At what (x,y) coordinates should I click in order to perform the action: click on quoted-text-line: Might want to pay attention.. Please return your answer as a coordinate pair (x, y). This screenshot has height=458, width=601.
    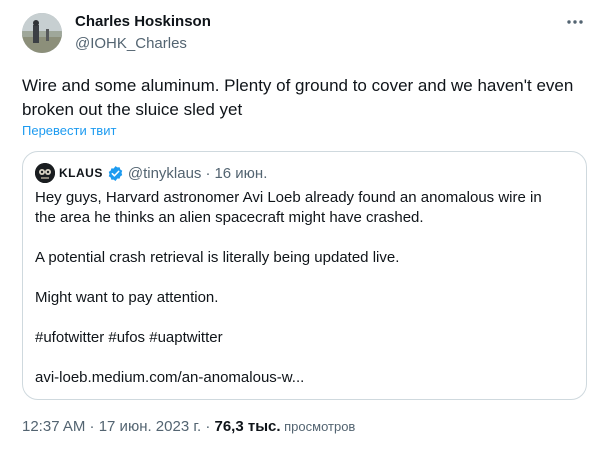
    Looking at the image, I should click on (127, 297).